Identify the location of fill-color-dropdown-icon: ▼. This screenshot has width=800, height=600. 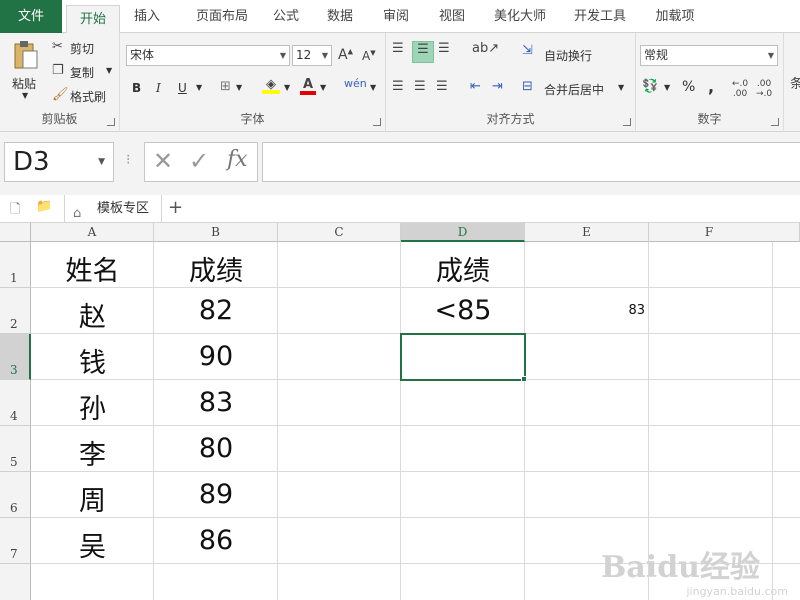
(287, 87).